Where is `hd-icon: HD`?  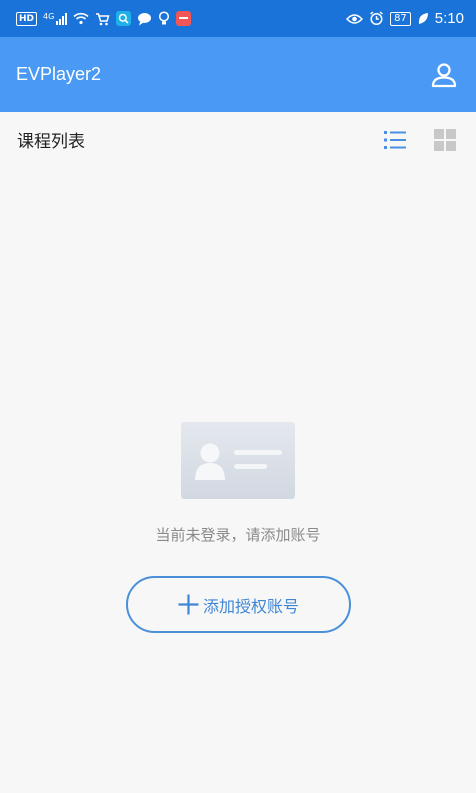
hd-icon: HD is located at coordinates (27, 18).